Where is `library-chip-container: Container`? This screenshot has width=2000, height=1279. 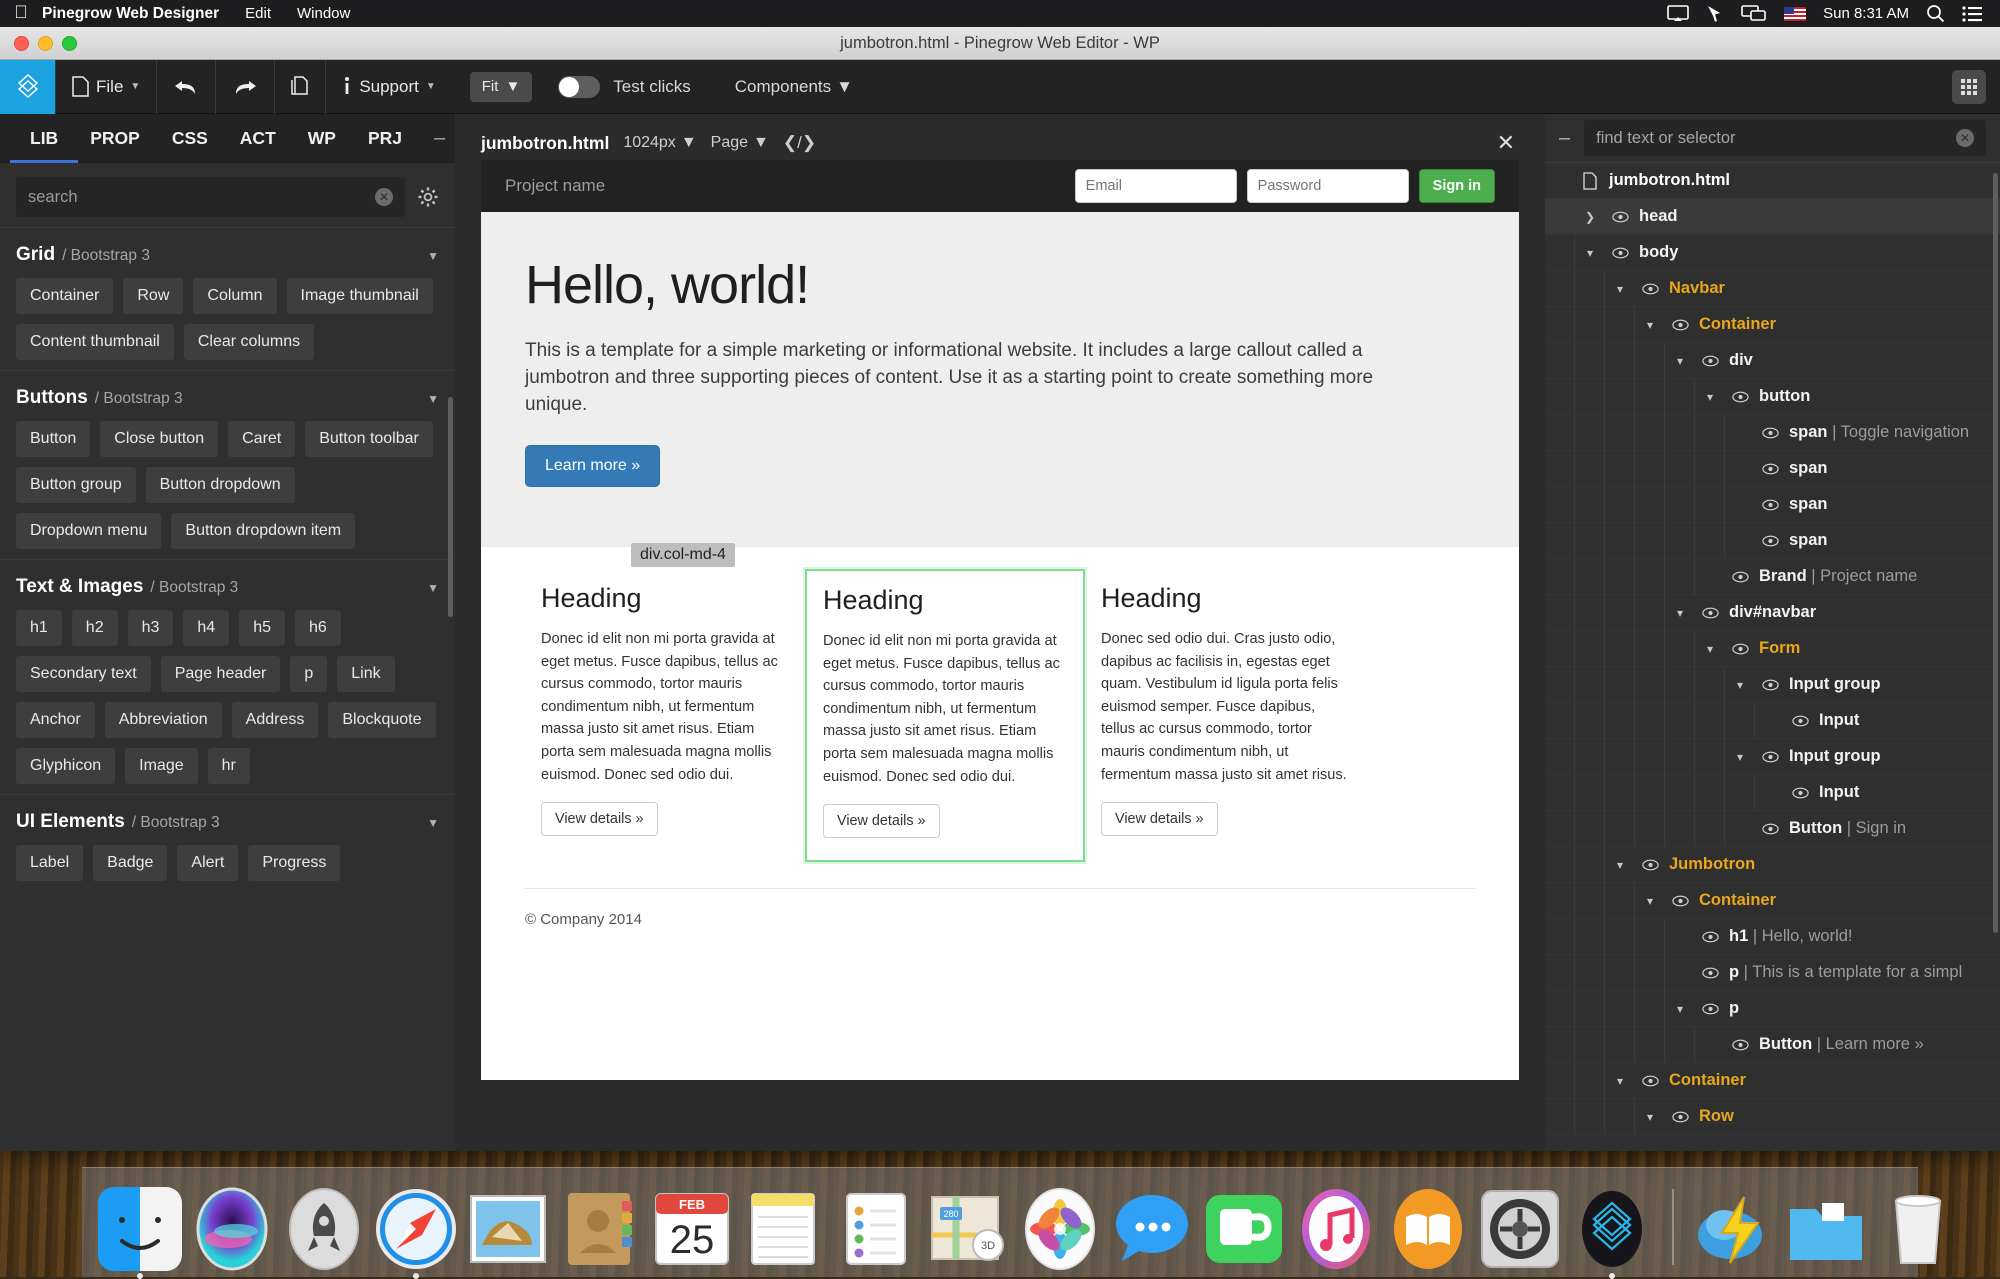
library-chip-container: Container is located at coordinates (64, 296).